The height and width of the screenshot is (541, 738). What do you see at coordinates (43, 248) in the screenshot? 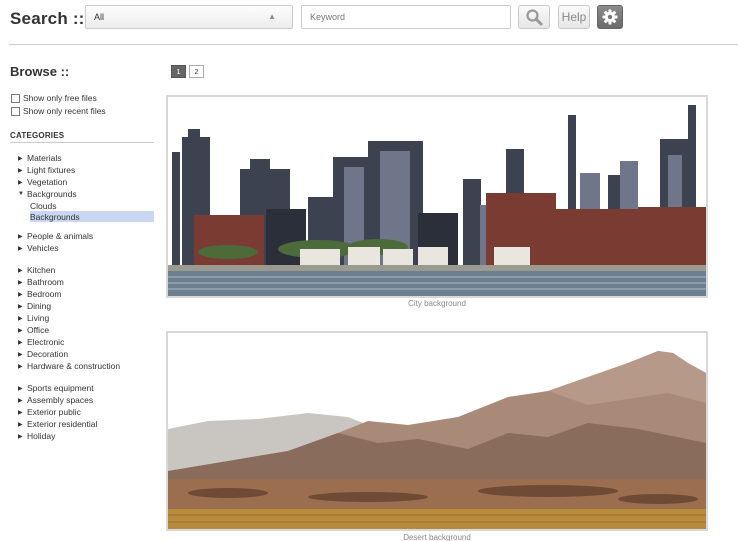
I see `category-label: Vehicles` at bounding box center [43, 248].